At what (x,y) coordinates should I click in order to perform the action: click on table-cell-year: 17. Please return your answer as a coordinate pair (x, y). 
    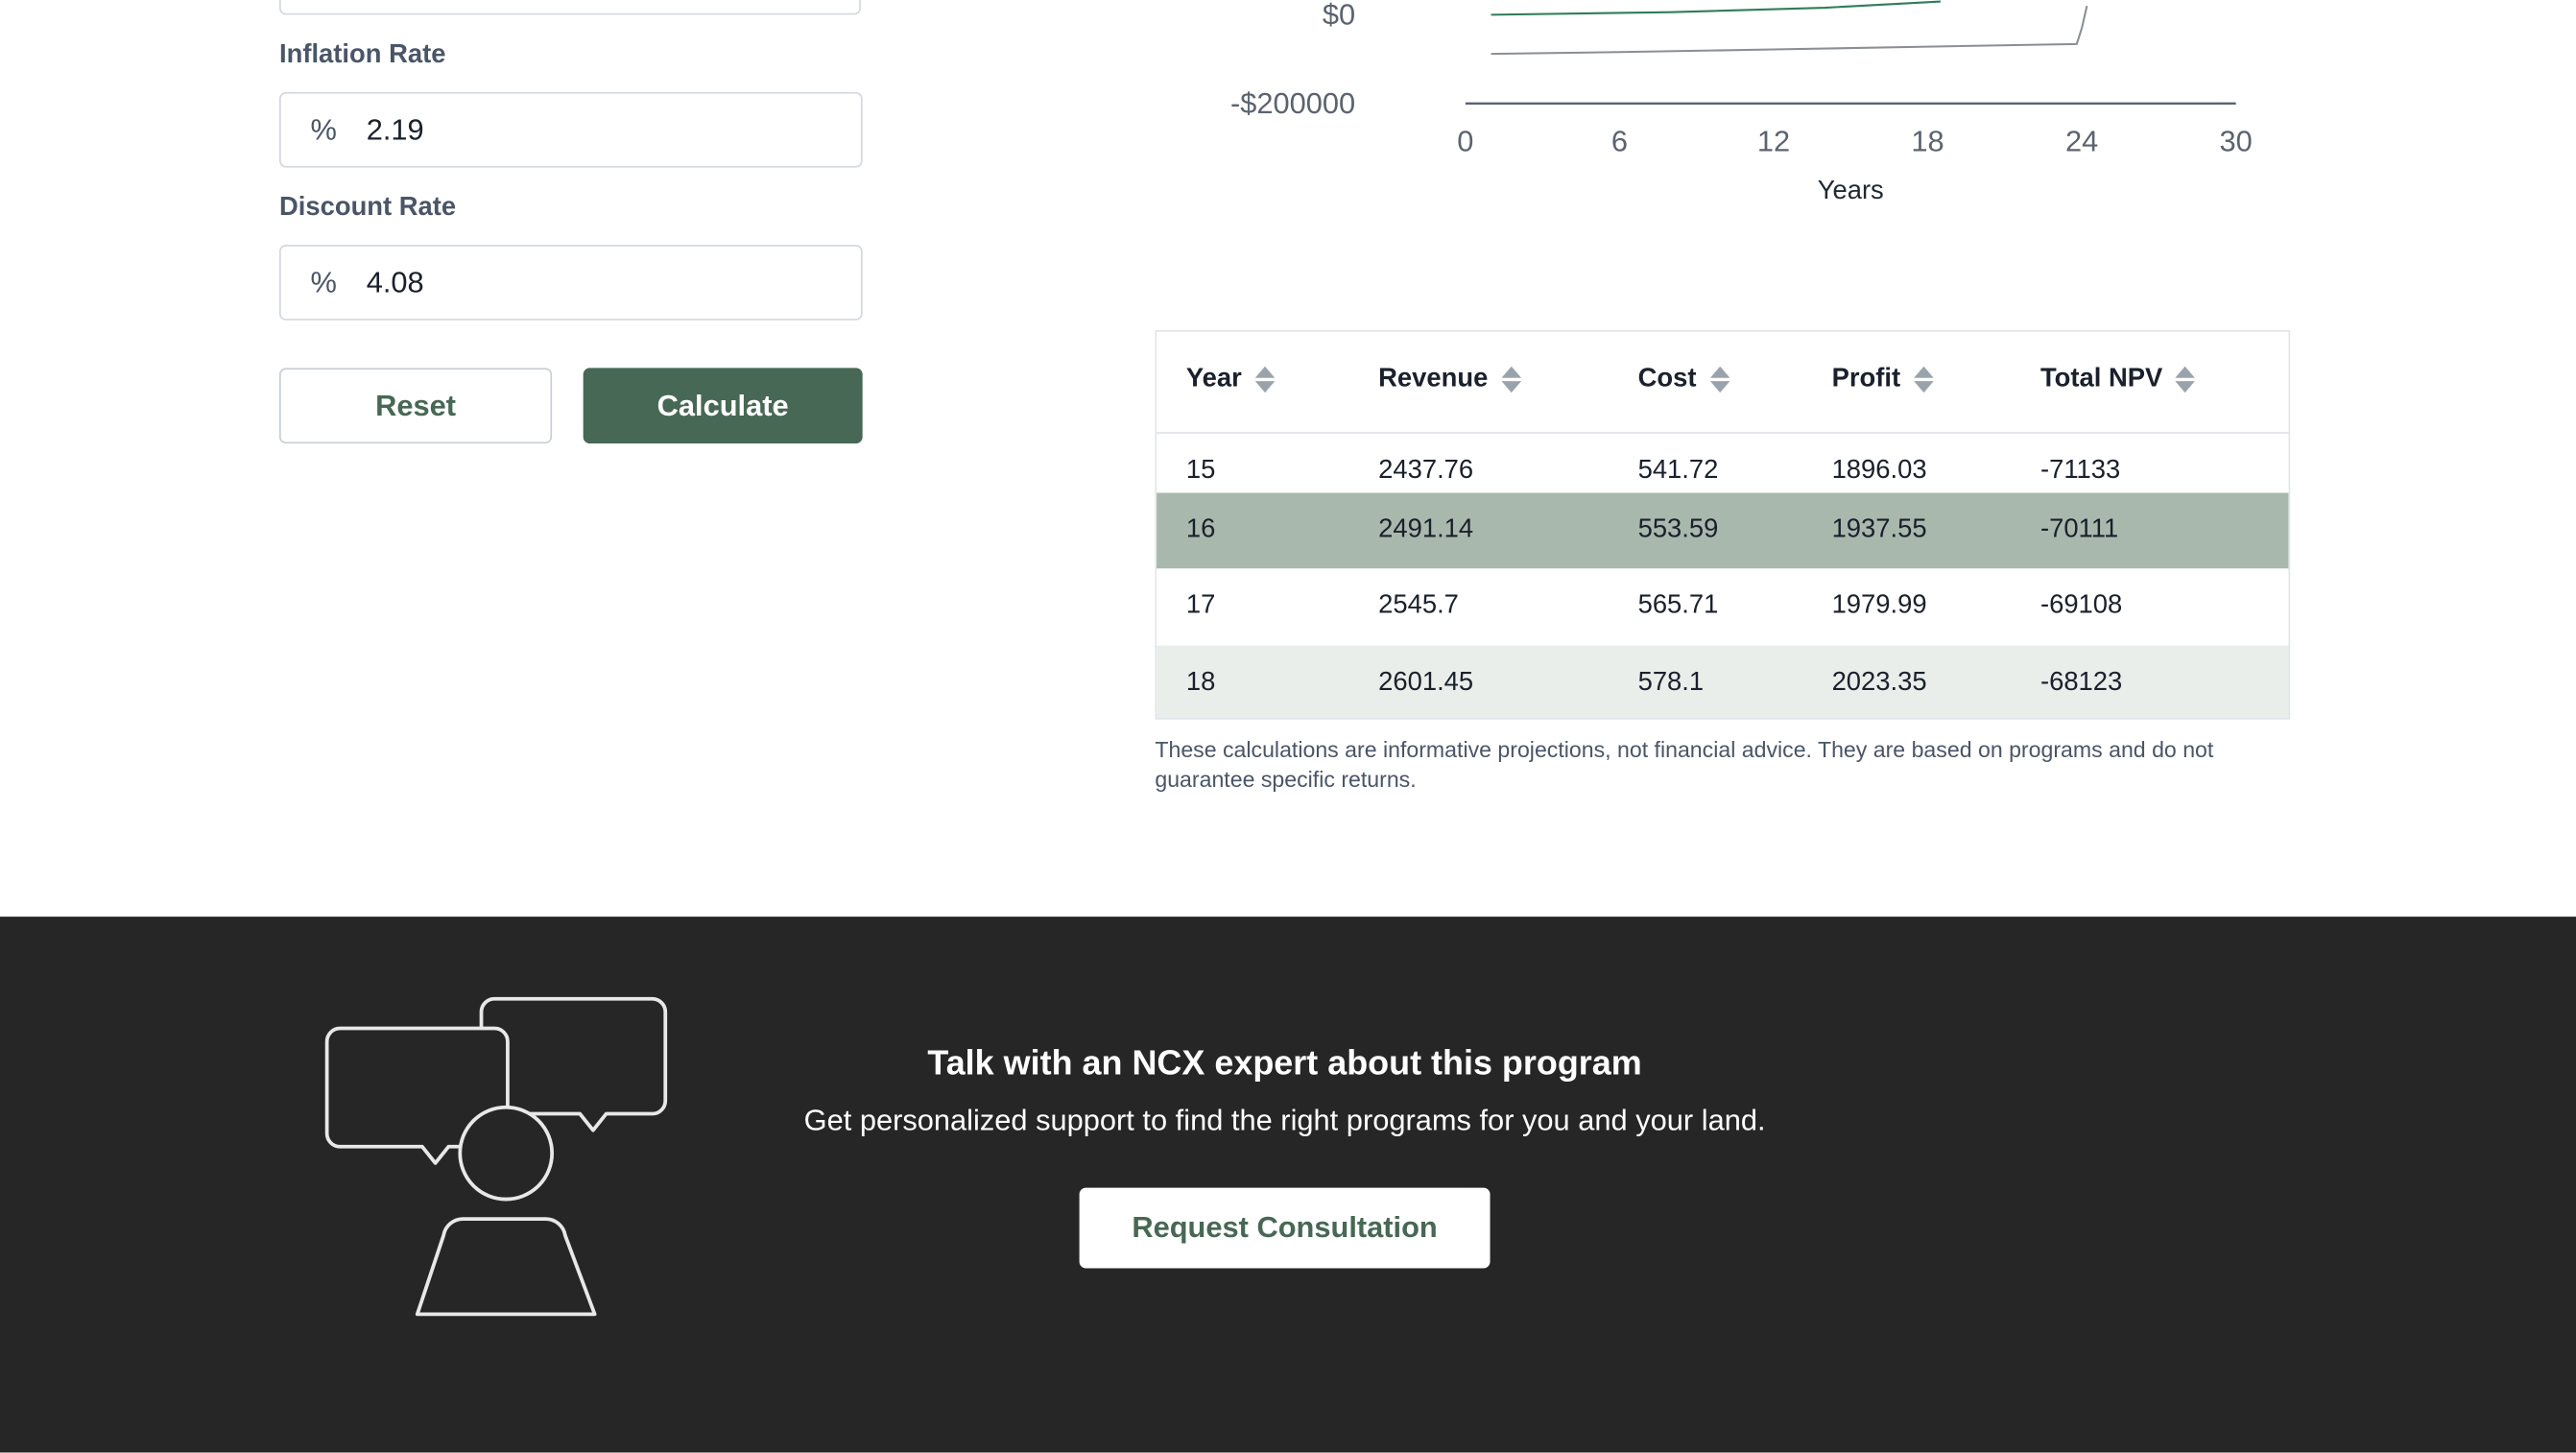
    Looking at the image, I should click on (1200, 605).